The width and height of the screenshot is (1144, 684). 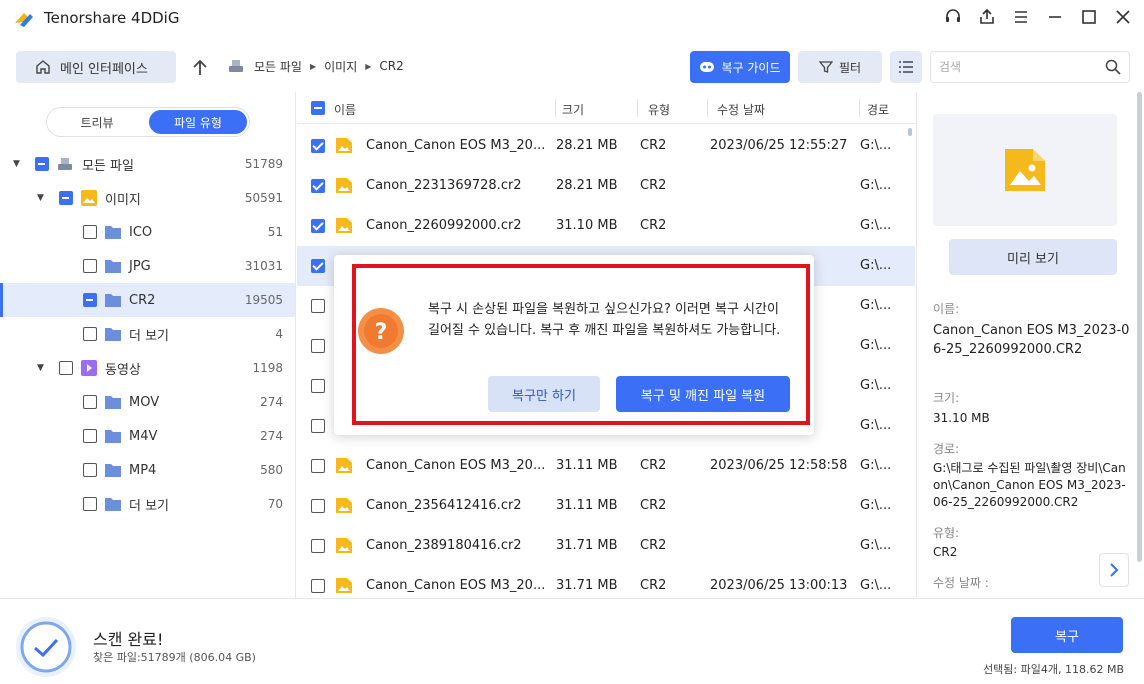 What do you see at coordinates (43, 67) in the screenshot?
I see `home-icon` at bounding box center [43, 67].